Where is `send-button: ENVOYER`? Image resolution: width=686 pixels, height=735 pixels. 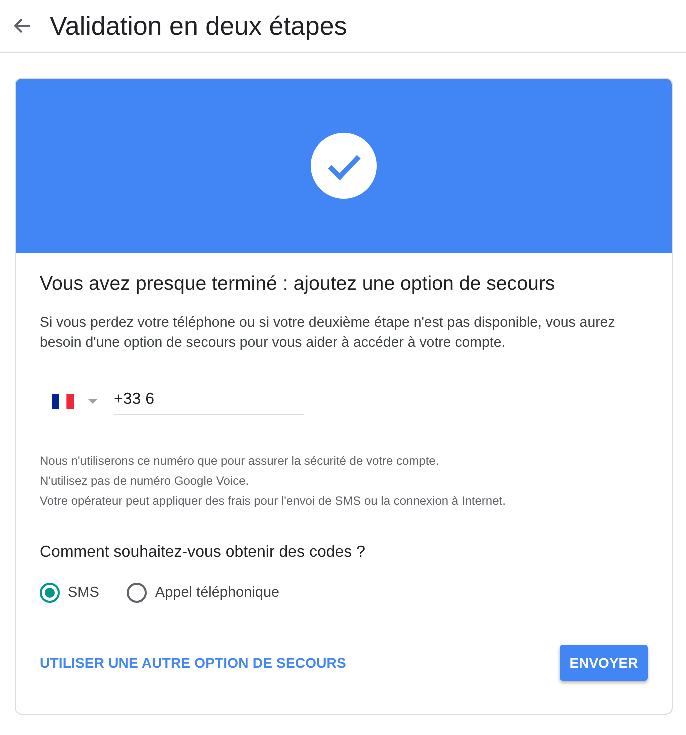 send-button: ENVOYER is located at coordinates (604, 663).